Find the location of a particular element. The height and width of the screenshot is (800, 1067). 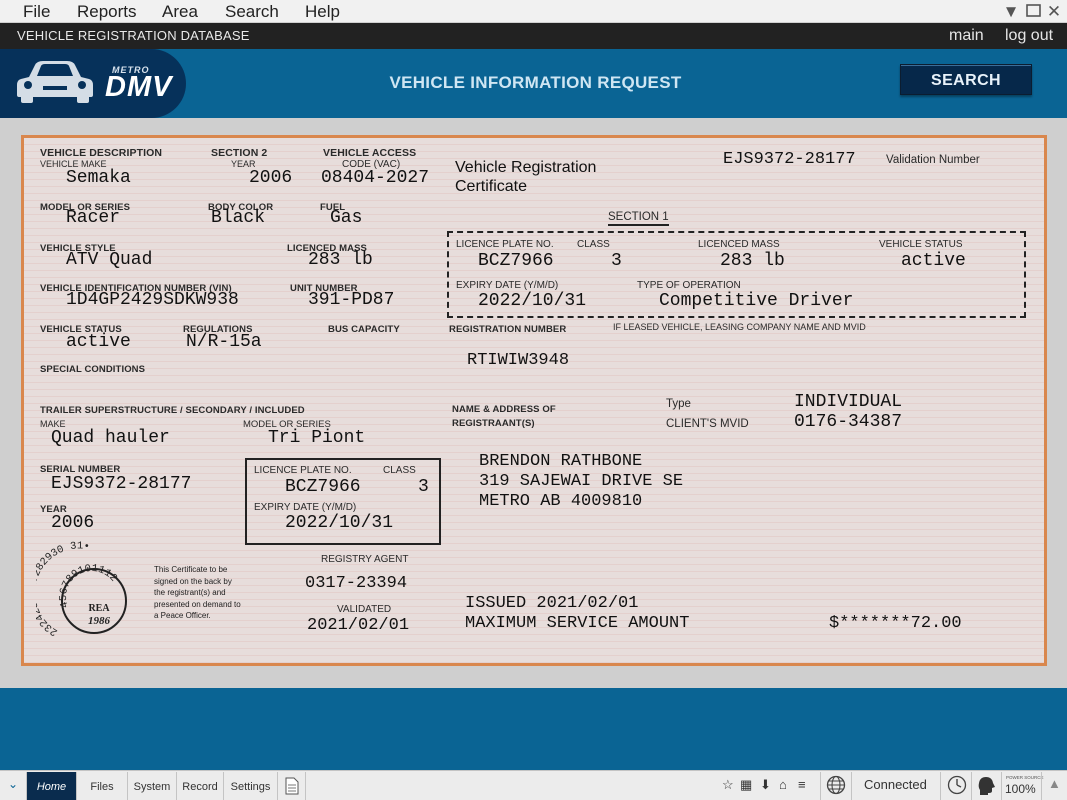

download-icon: ⬇ is located at coordinates (765, 785).